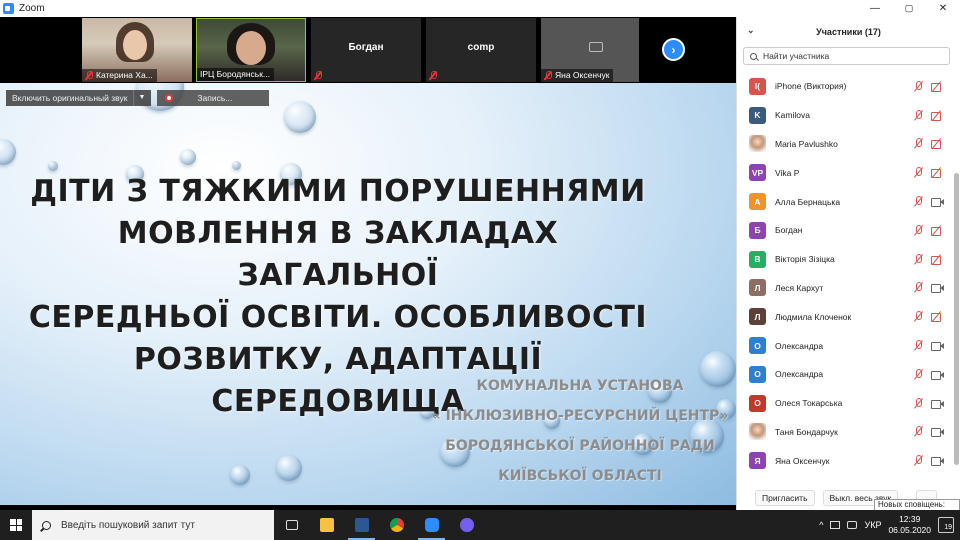 This screenshot has height=540, width=960. Describe the element at coordinates (757, 259) in the screenshot. I see `avatar: В` at that location.